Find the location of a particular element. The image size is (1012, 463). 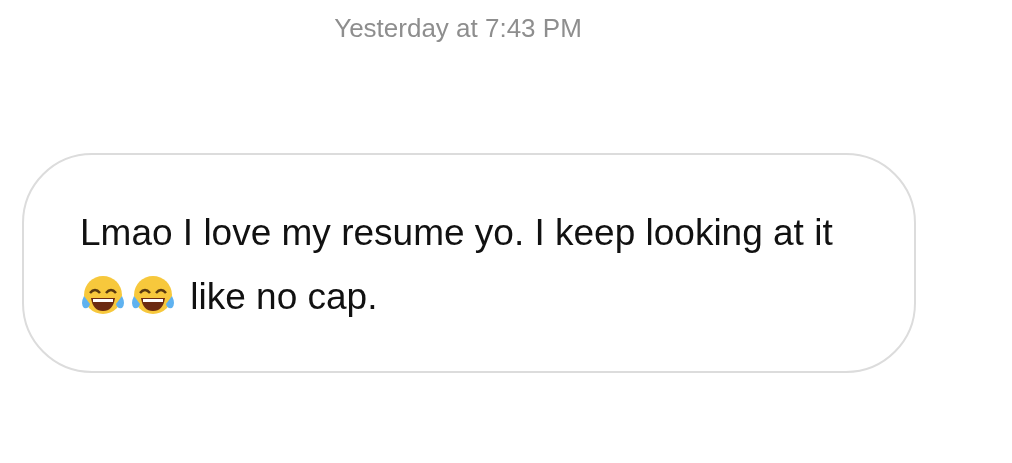

timestamp: Yesterday at 7:43 PM is located at coordinates (458, 28).